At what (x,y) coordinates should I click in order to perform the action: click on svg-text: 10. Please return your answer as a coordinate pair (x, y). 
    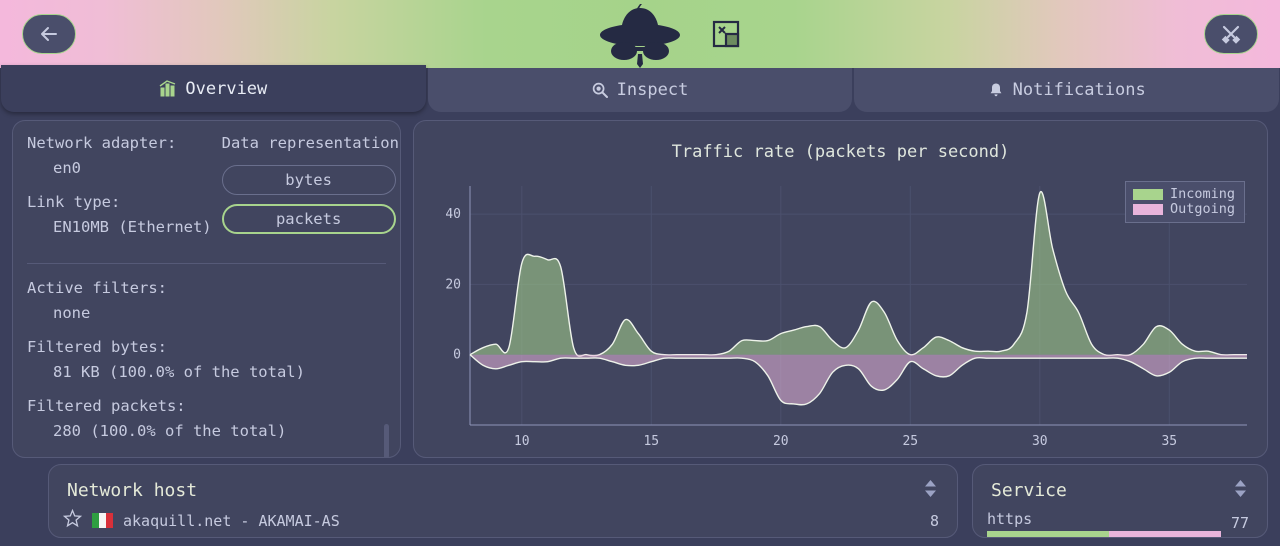
    Looking at the image, I should click on (522, 441).